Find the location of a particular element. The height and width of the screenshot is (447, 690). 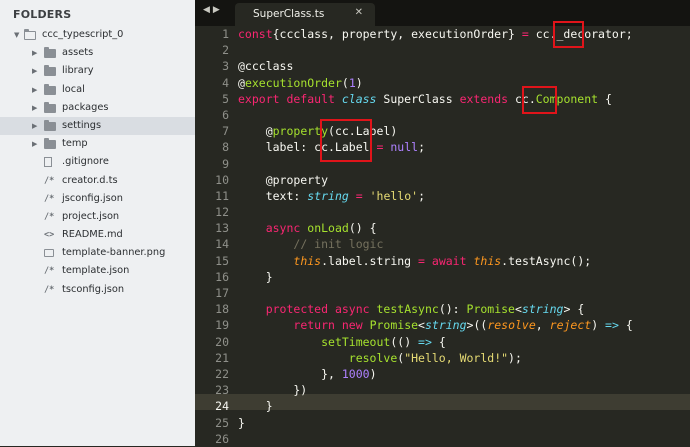

line-number: 2 is located at coordinates (225, 50).